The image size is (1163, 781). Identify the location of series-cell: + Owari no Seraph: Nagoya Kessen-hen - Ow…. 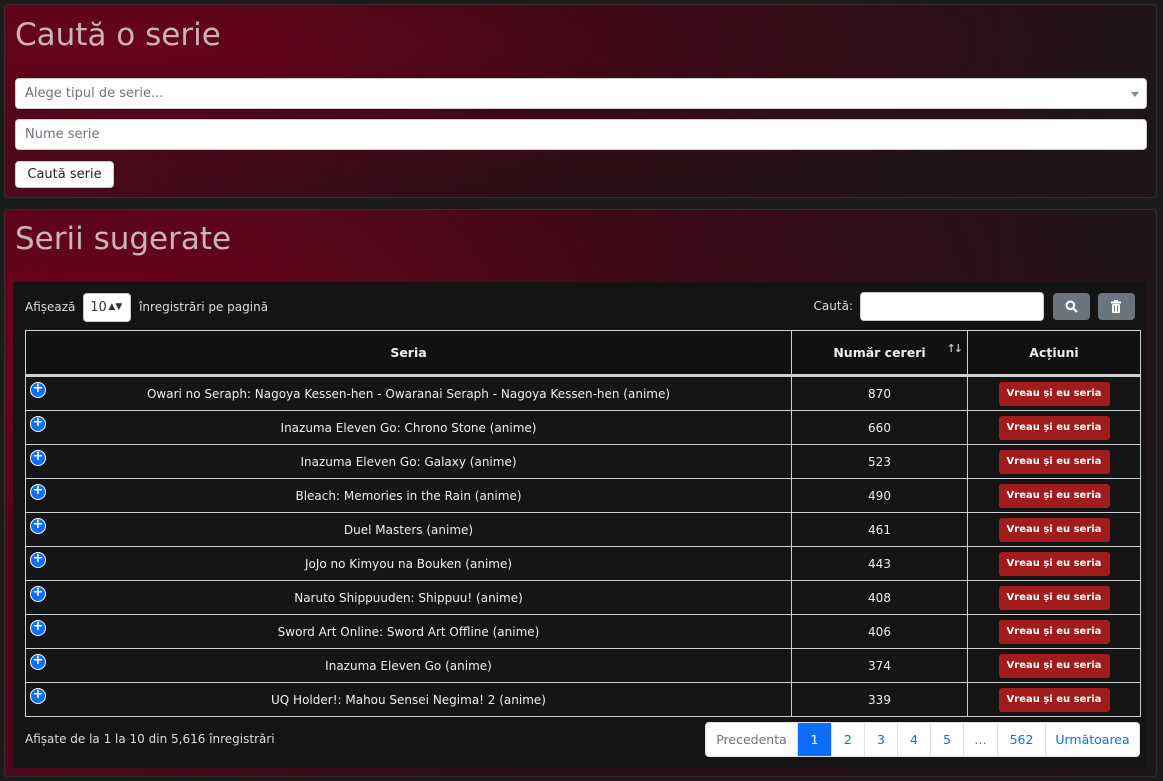
(408, 393).